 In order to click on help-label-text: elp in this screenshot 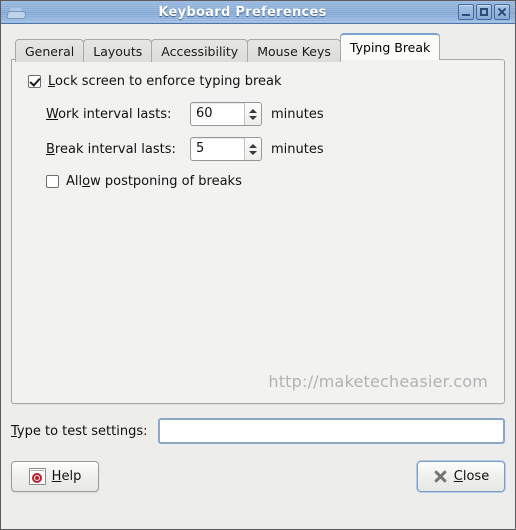, I will do `click(71, 476)`.